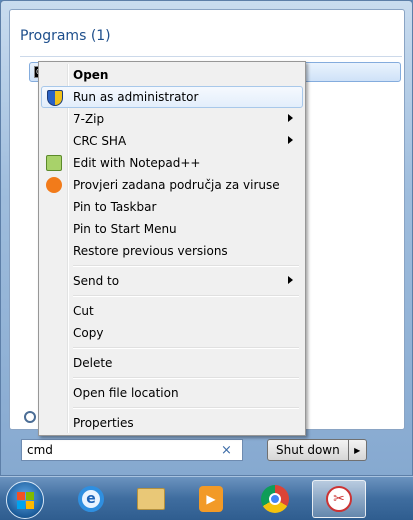  I want to click on taskbar-media-player: ▶, so click(211, 499).